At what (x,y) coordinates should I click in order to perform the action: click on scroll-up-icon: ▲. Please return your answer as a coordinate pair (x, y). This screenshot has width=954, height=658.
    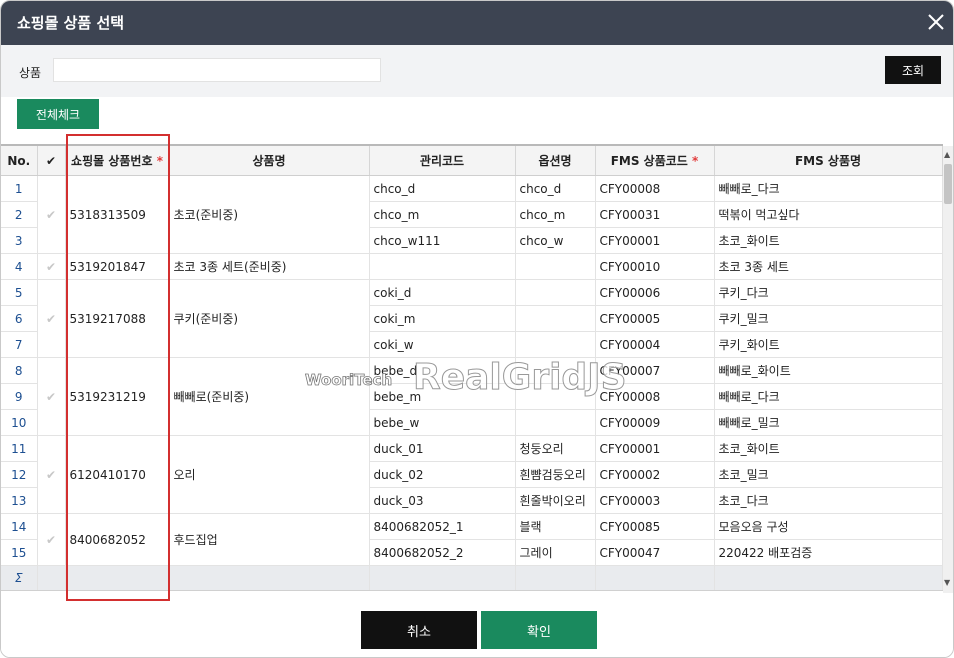
    Looking at the image, I should click on (947, 154).